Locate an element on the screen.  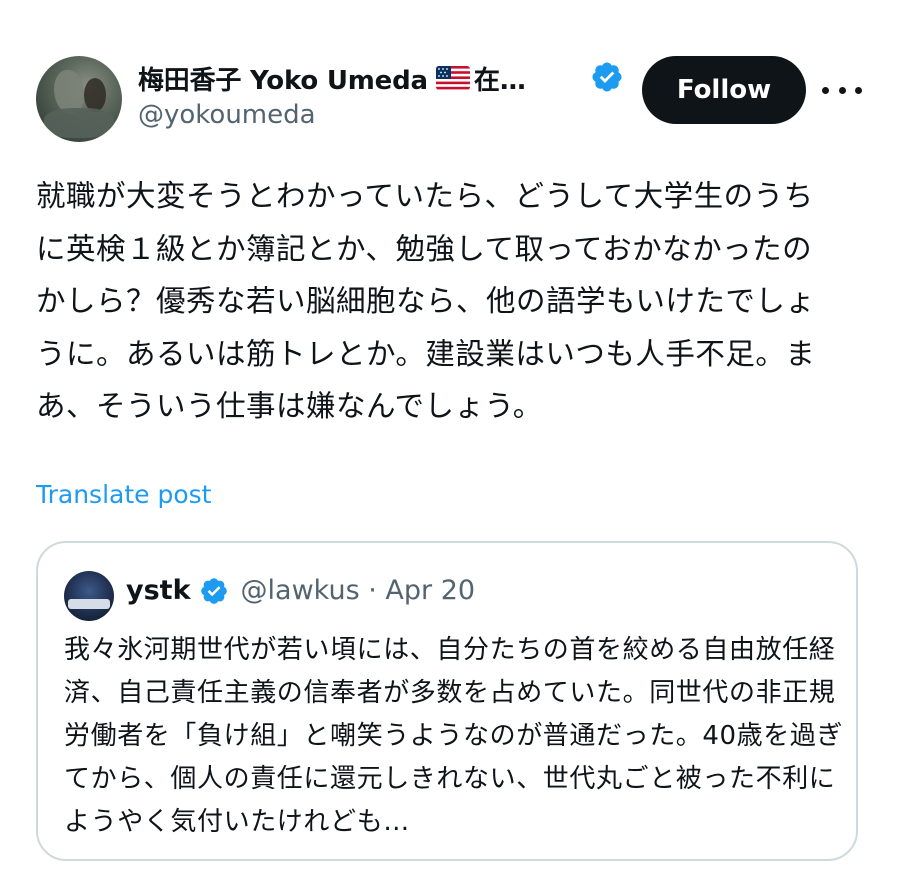
us-flag-icon is located at coordinates (452, 78).